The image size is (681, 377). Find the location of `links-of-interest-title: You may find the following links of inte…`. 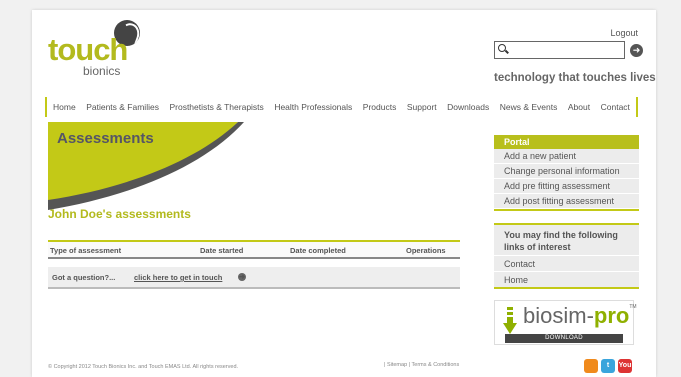

links-of-interest-title: You may find the following links of inte… is located at coordinates (561, 241).